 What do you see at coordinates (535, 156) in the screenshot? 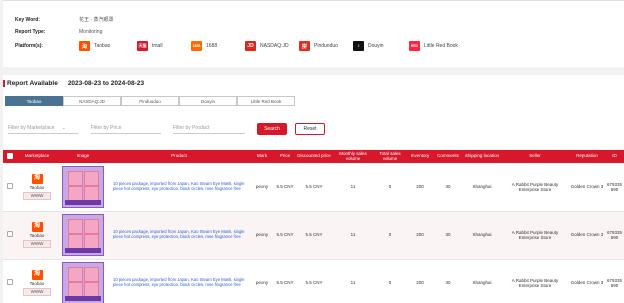
I see `column-header: Seller` at bounding box center [535, 156].